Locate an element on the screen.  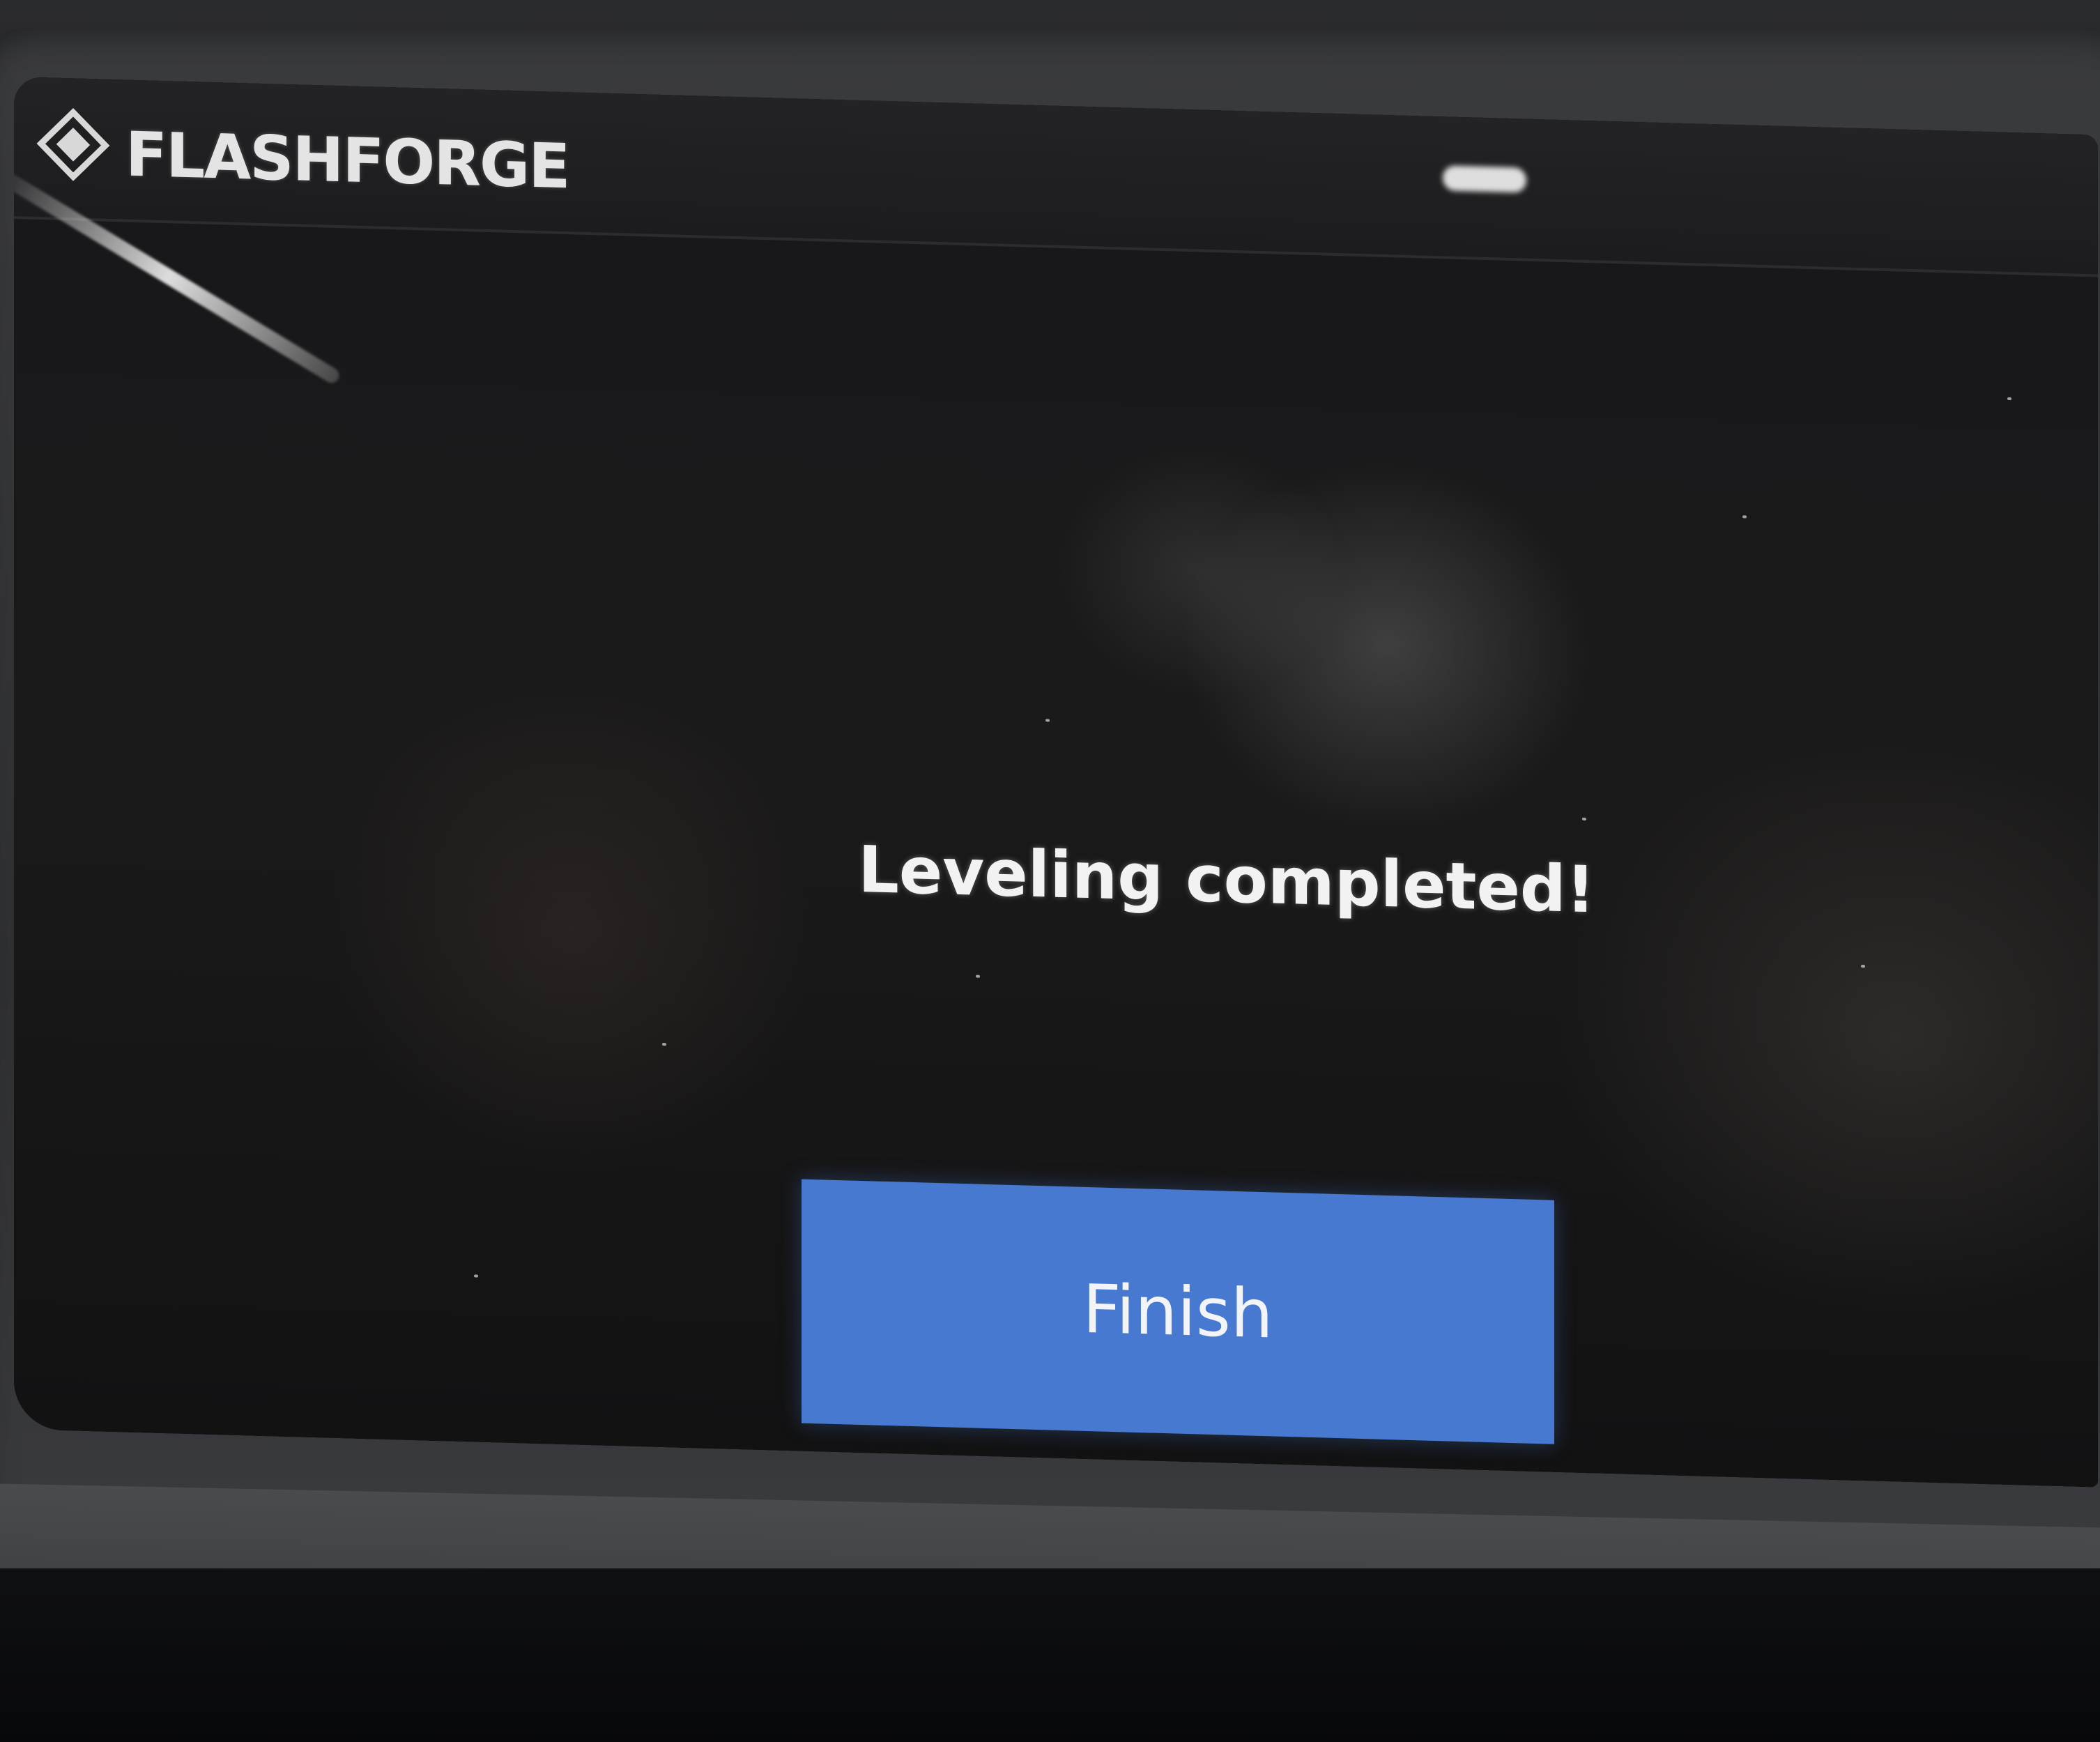
flashforge-logo-icon is located at coordinates (73, 144).